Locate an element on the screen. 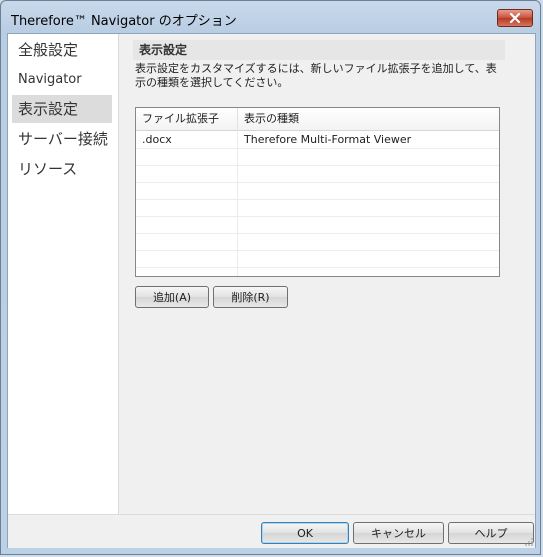 The height and width of the screenshot is (557, 543). sidebar-item-server-connection: サーバー接続 is located at coordinates (62, 139).